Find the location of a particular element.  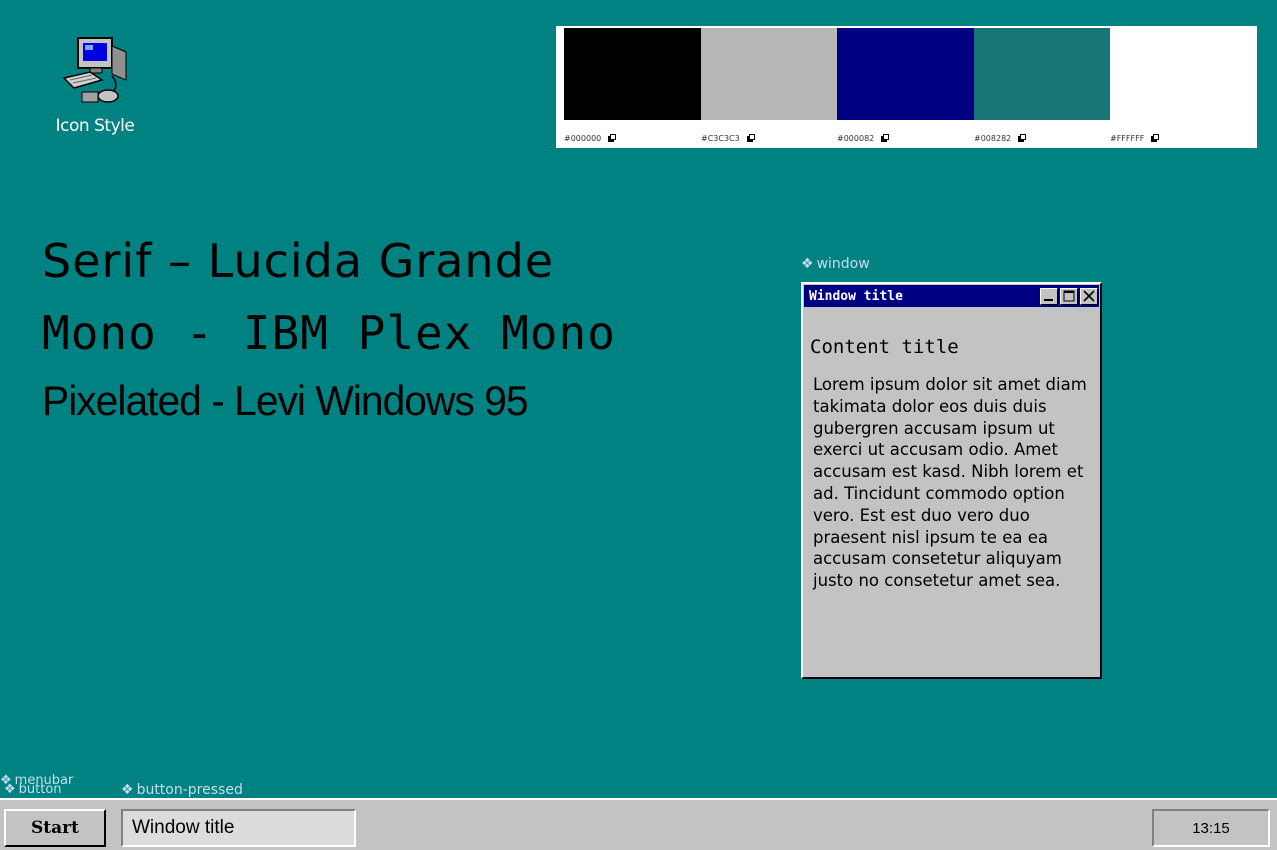

font-sample-mono: Mono - IBM Plex Mono is located at coordinates (329, 333).